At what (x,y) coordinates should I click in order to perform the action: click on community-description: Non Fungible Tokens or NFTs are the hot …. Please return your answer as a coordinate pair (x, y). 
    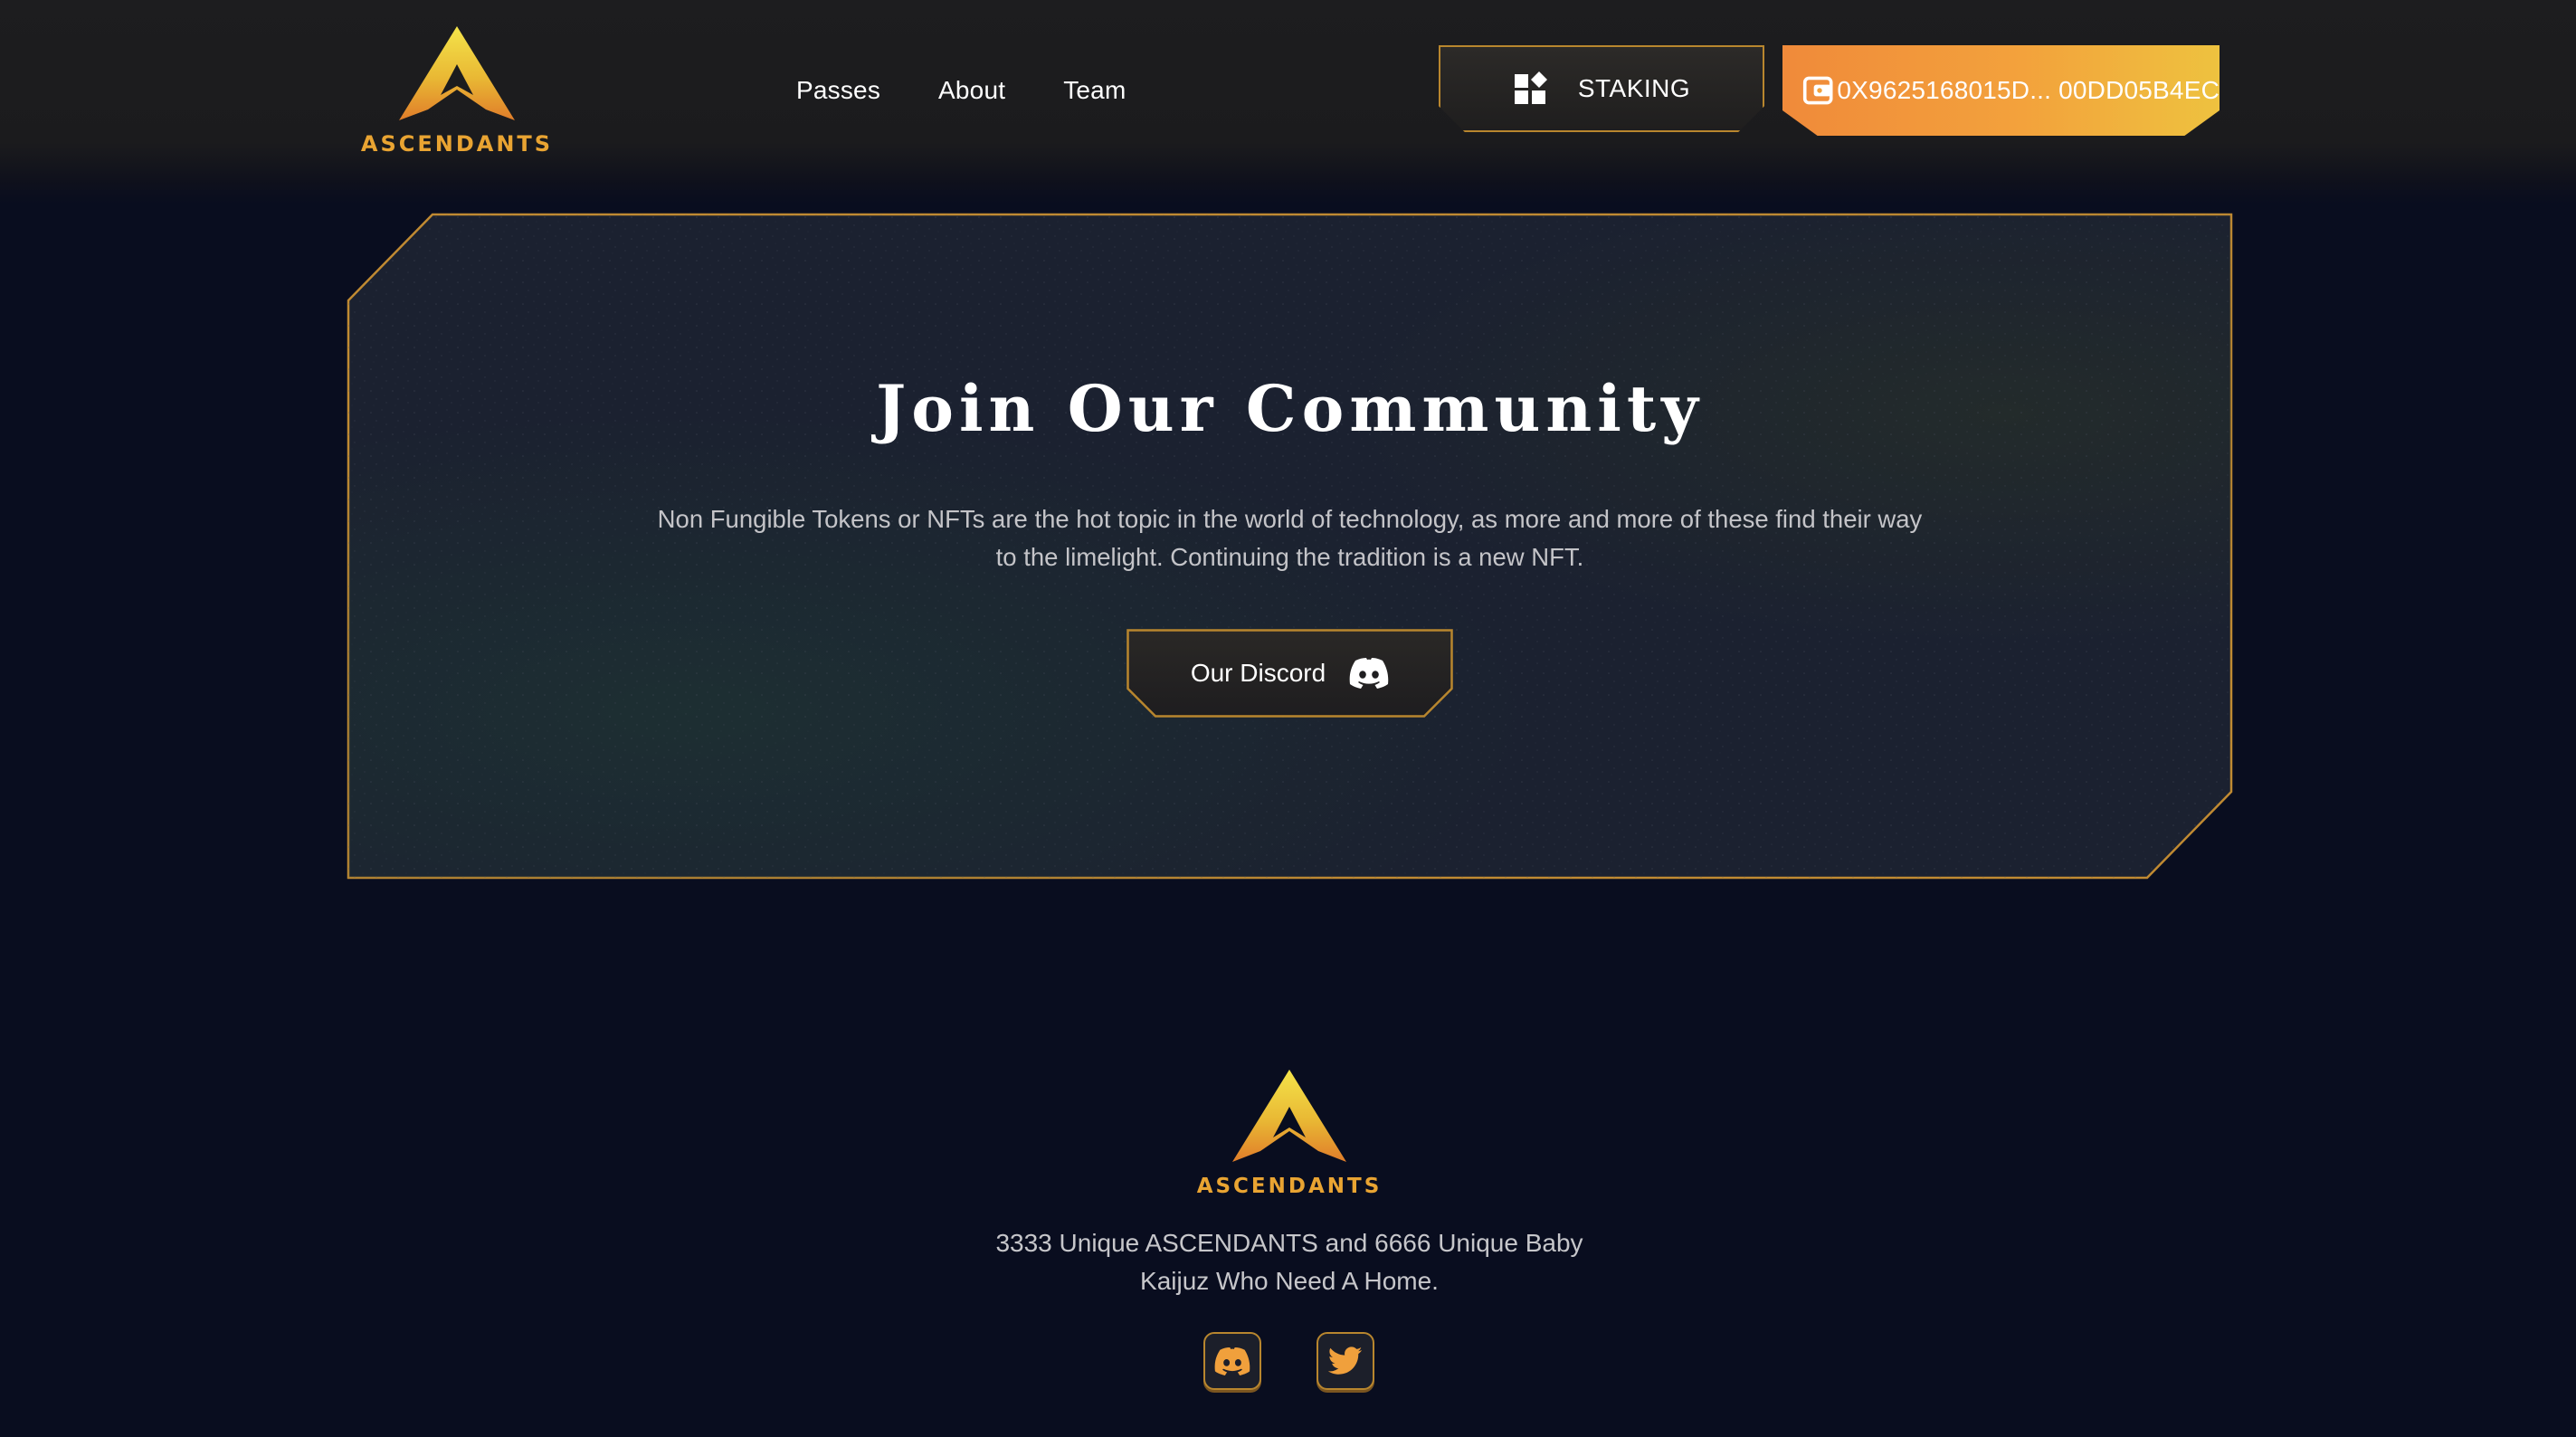
    Looking at the image, I should click on (1290, 538).